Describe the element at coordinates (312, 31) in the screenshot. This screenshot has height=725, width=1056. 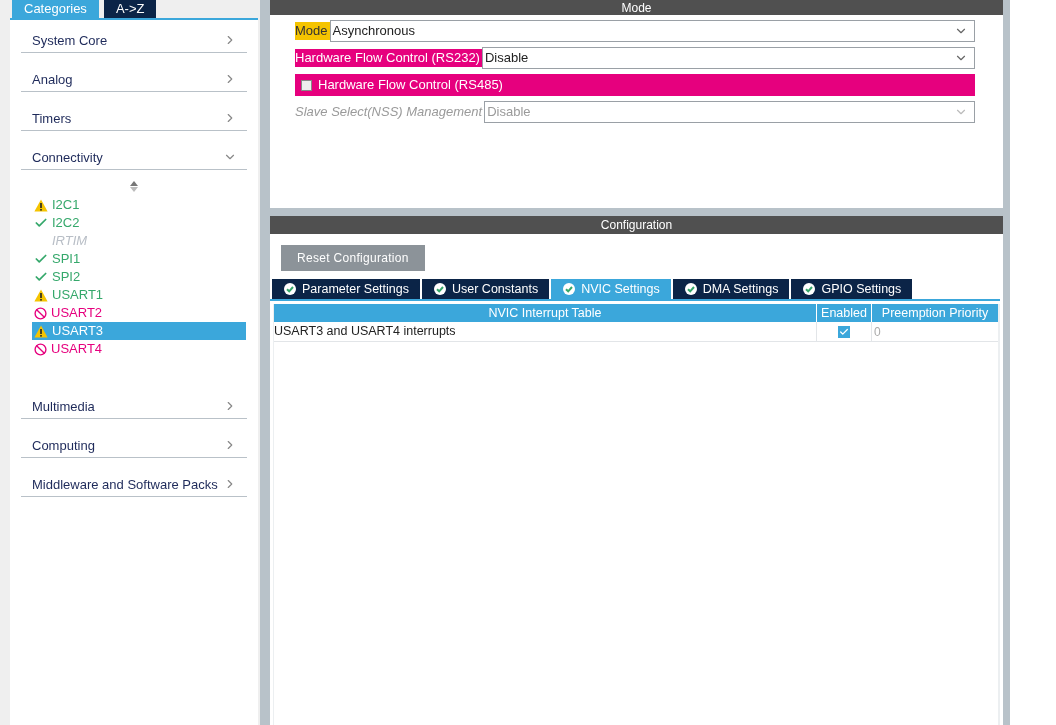
I see `field-label: Mode` at that location.